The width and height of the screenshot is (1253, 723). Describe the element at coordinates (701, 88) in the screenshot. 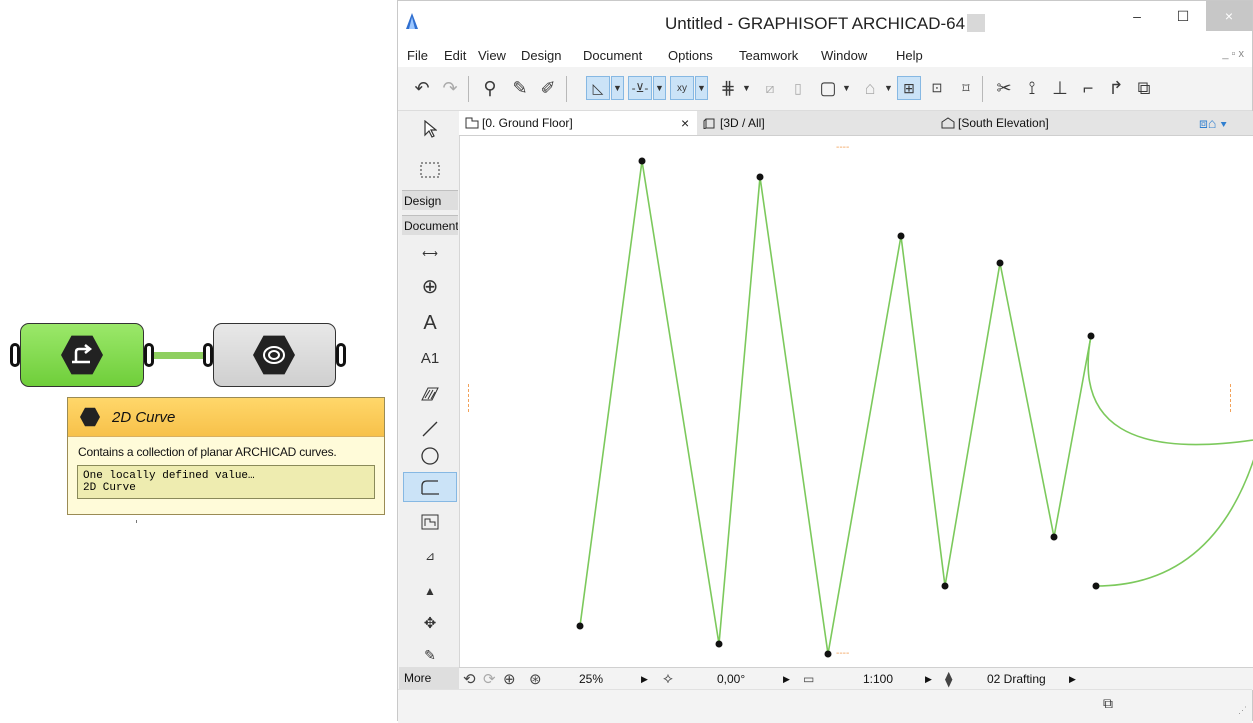

I see `tracker-dropdown: ▼` at that location.